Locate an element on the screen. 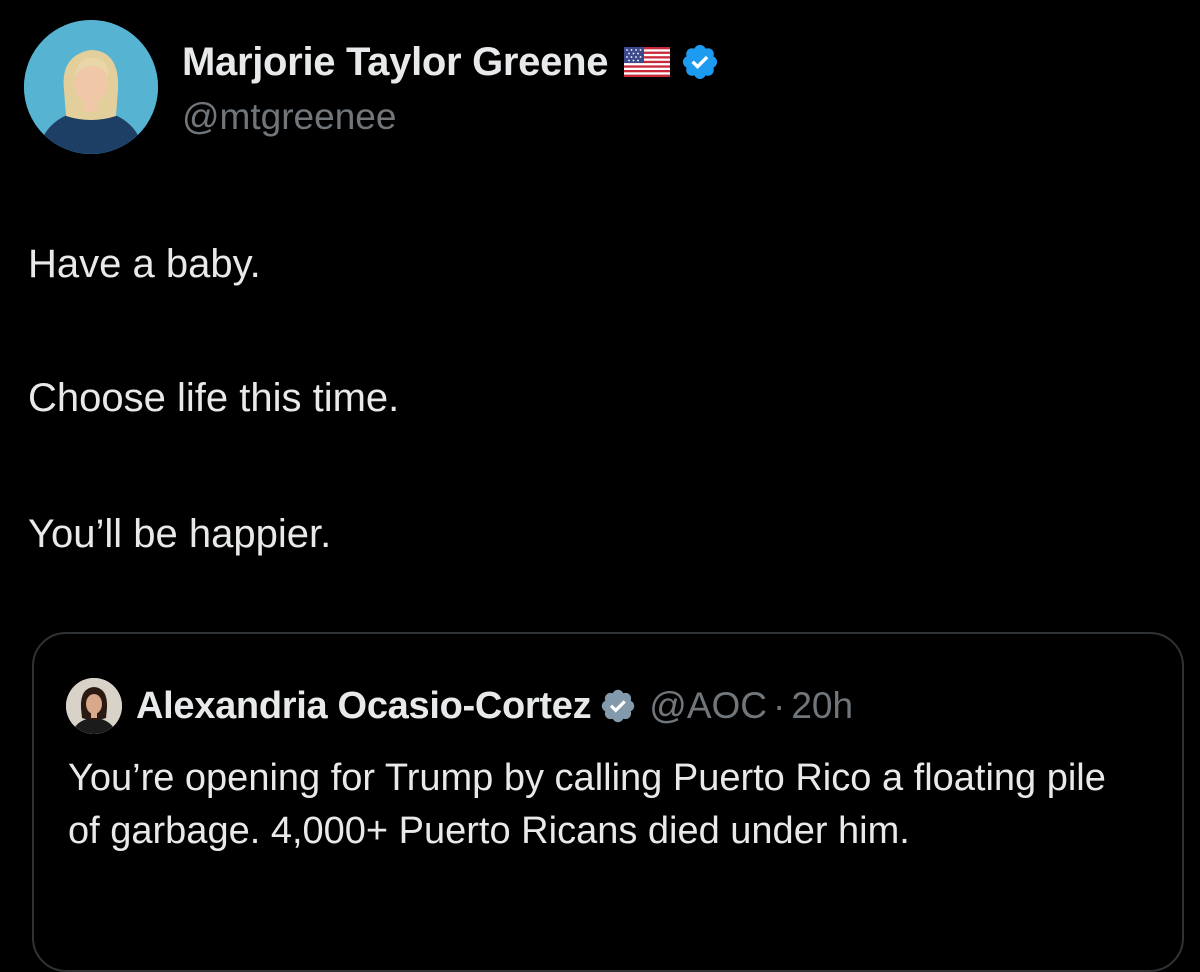  author-avatar is located at coordinates (91, 87).